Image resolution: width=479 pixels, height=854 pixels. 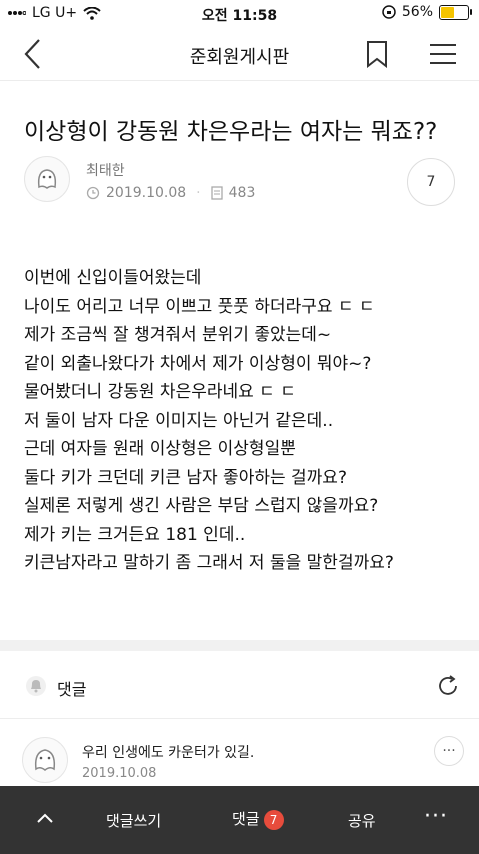 I want to click on comments-header: 댓글, so click(x=239, y=685).